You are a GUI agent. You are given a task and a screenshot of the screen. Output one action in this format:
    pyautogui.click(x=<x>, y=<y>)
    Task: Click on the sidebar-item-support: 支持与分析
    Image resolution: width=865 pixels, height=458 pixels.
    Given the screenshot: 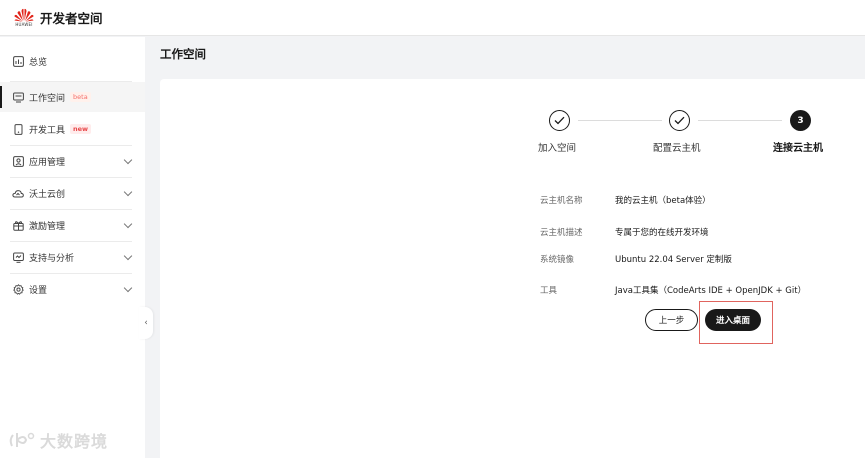 What is the action you would take?
    pyautogui.click(x=72, y=257)
    